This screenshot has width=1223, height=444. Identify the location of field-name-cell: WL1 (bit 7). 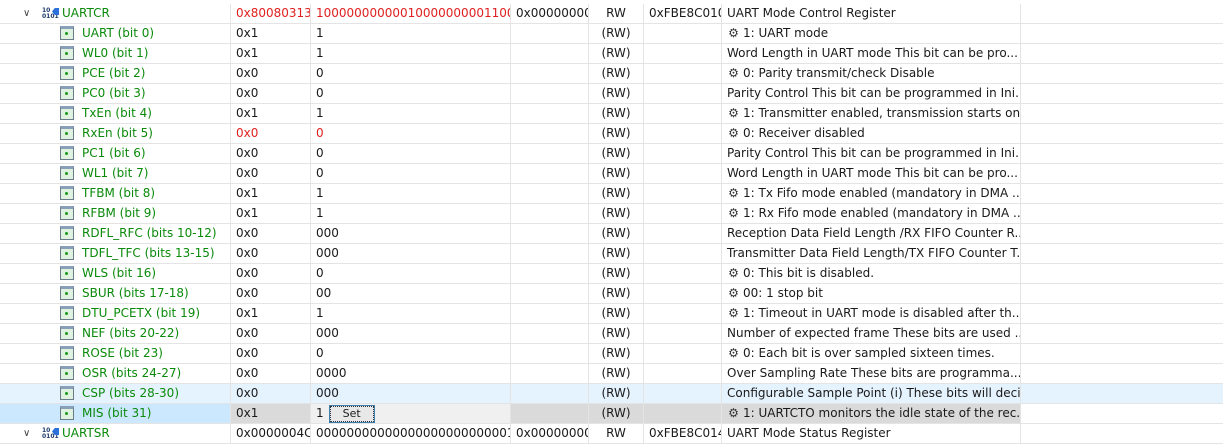
(115, 173).